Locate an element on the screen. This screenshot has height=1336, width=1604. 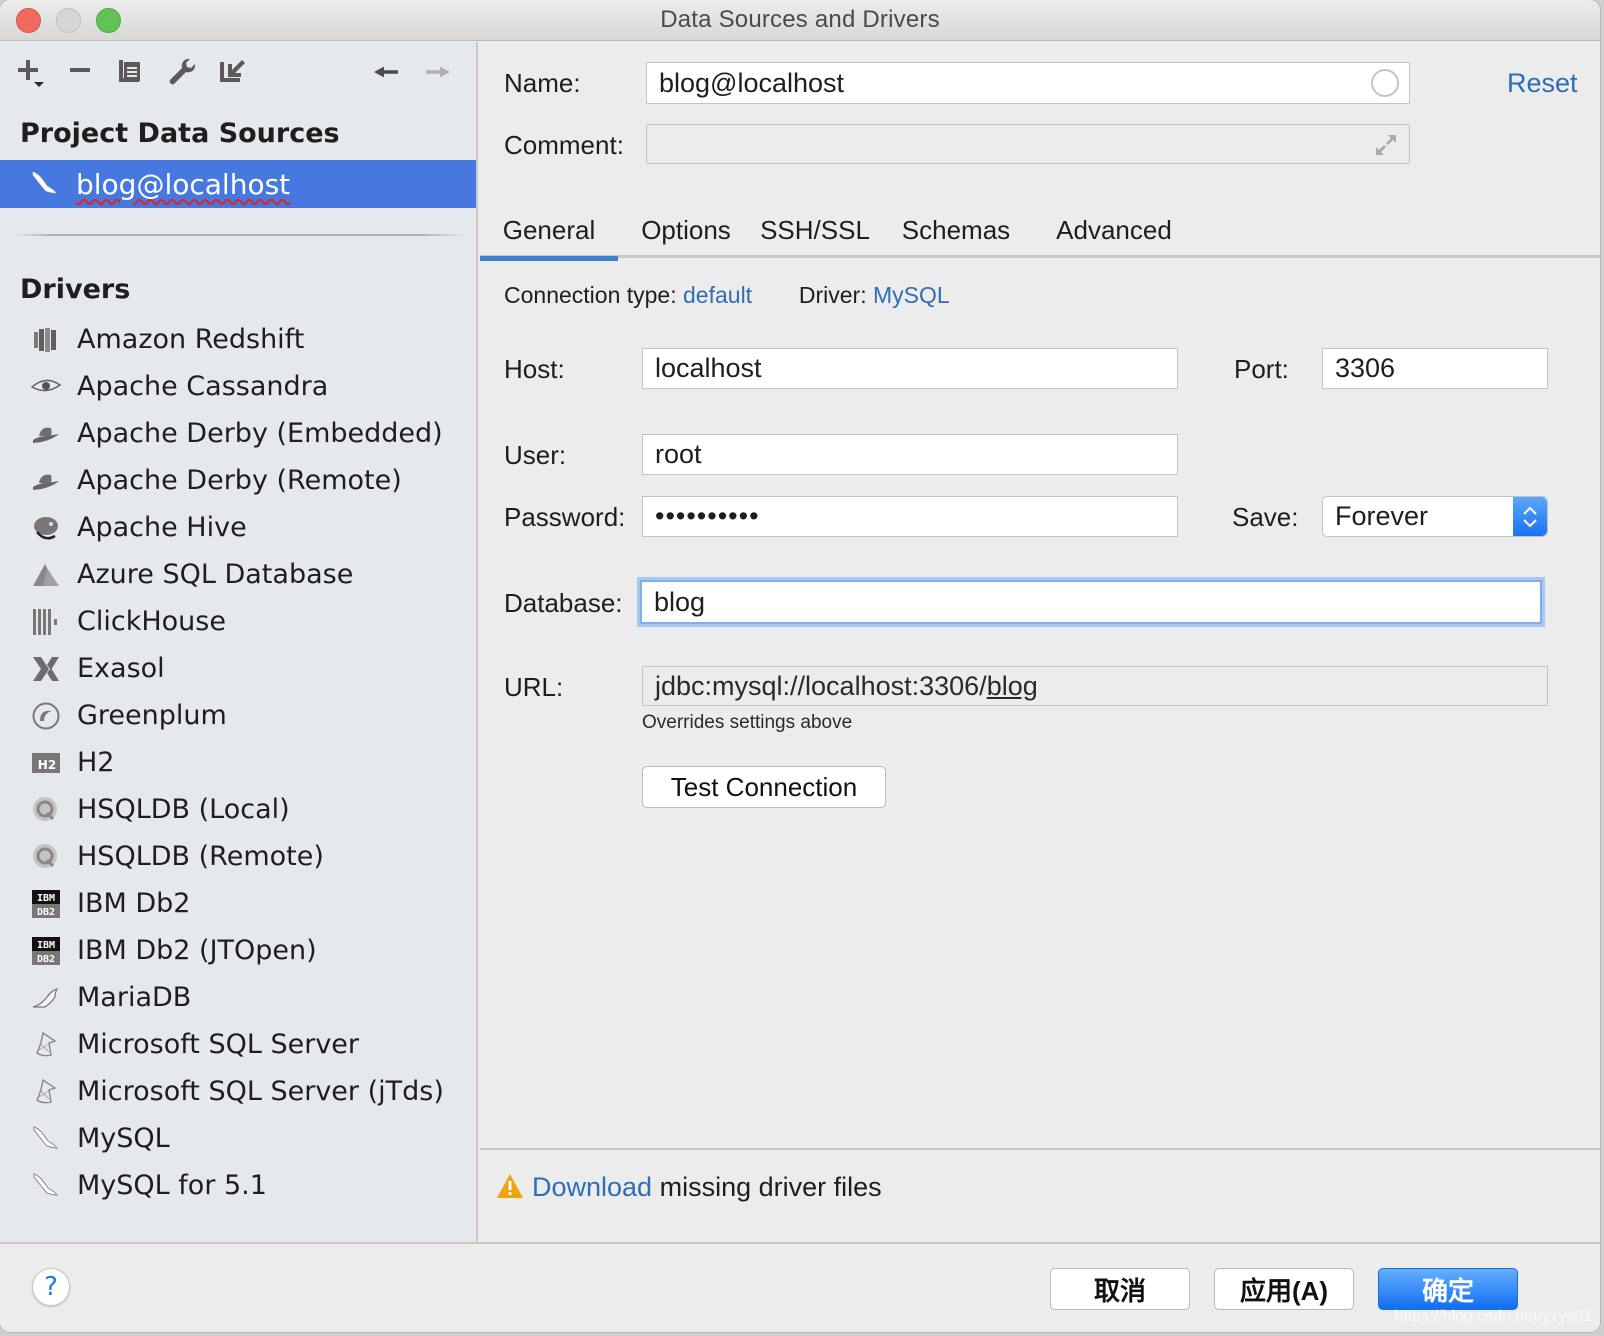
window-title-text: Data Sources and Drivers is located at coordinates (800, 19).